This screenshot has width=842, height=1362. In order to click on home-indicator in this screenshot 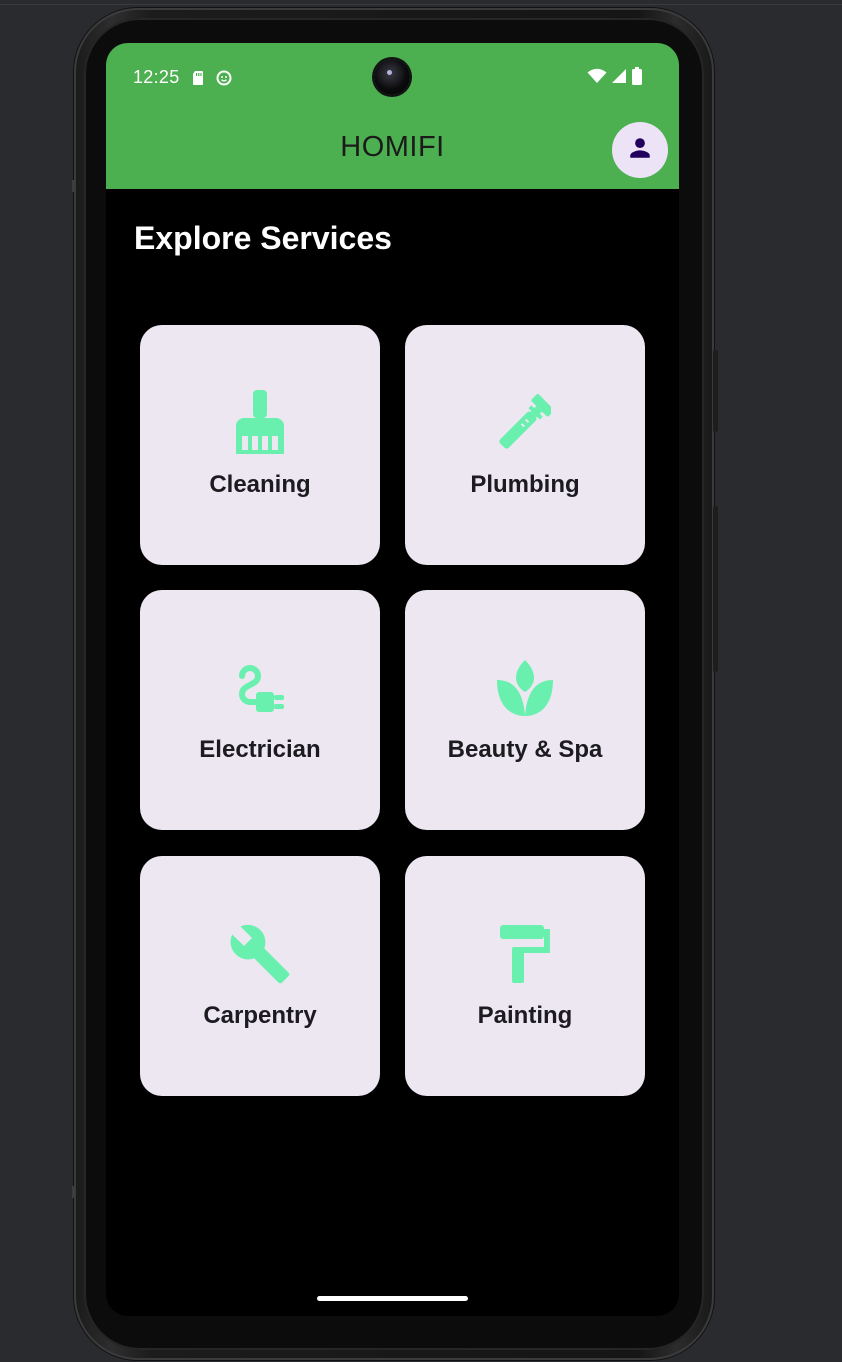, I will do `click(392, 1298)`.